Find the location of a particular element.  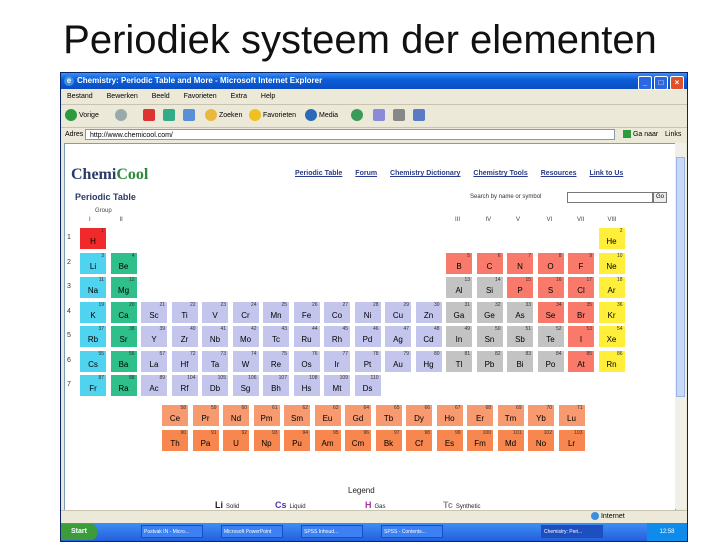

element-dy: 66 Dy is located at coordinates (419, 415).